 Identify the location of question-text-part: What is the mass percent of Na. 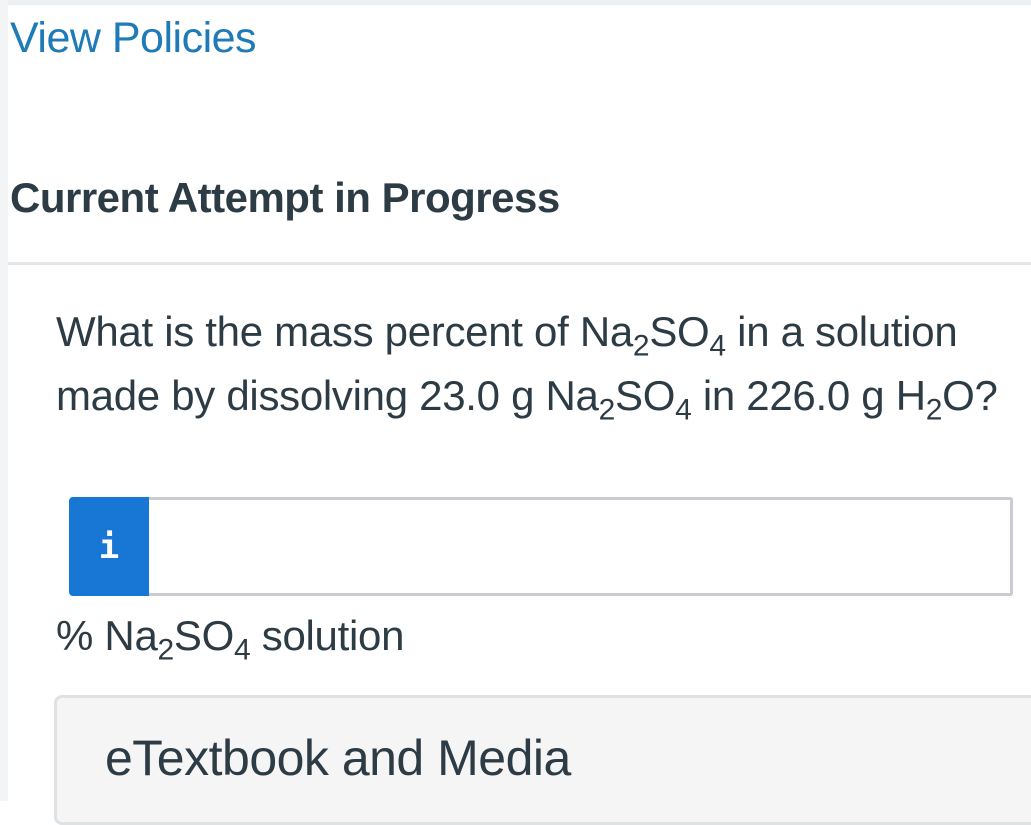
(344, 331).